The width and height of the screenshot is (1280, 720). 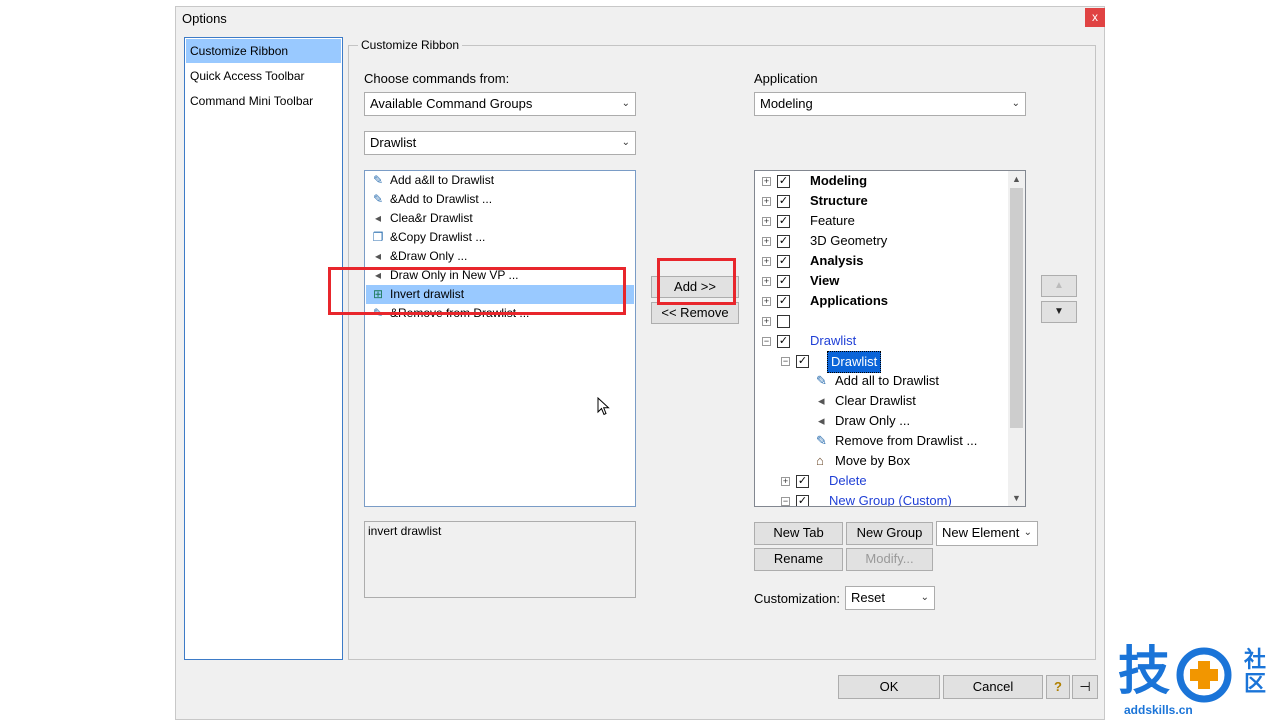 What do you see at coordinates (820, 460) in the screenshot?
I see `move-box-icon: ⌂` at bounding box center [820, 460].